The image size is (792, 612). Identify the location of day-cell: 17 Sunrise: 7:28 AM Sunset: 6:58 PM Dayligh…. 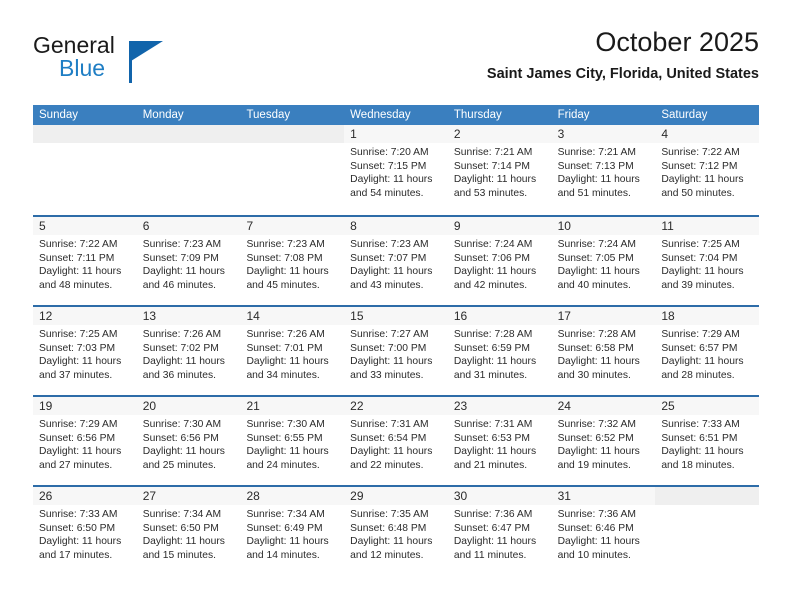
(603, 351).